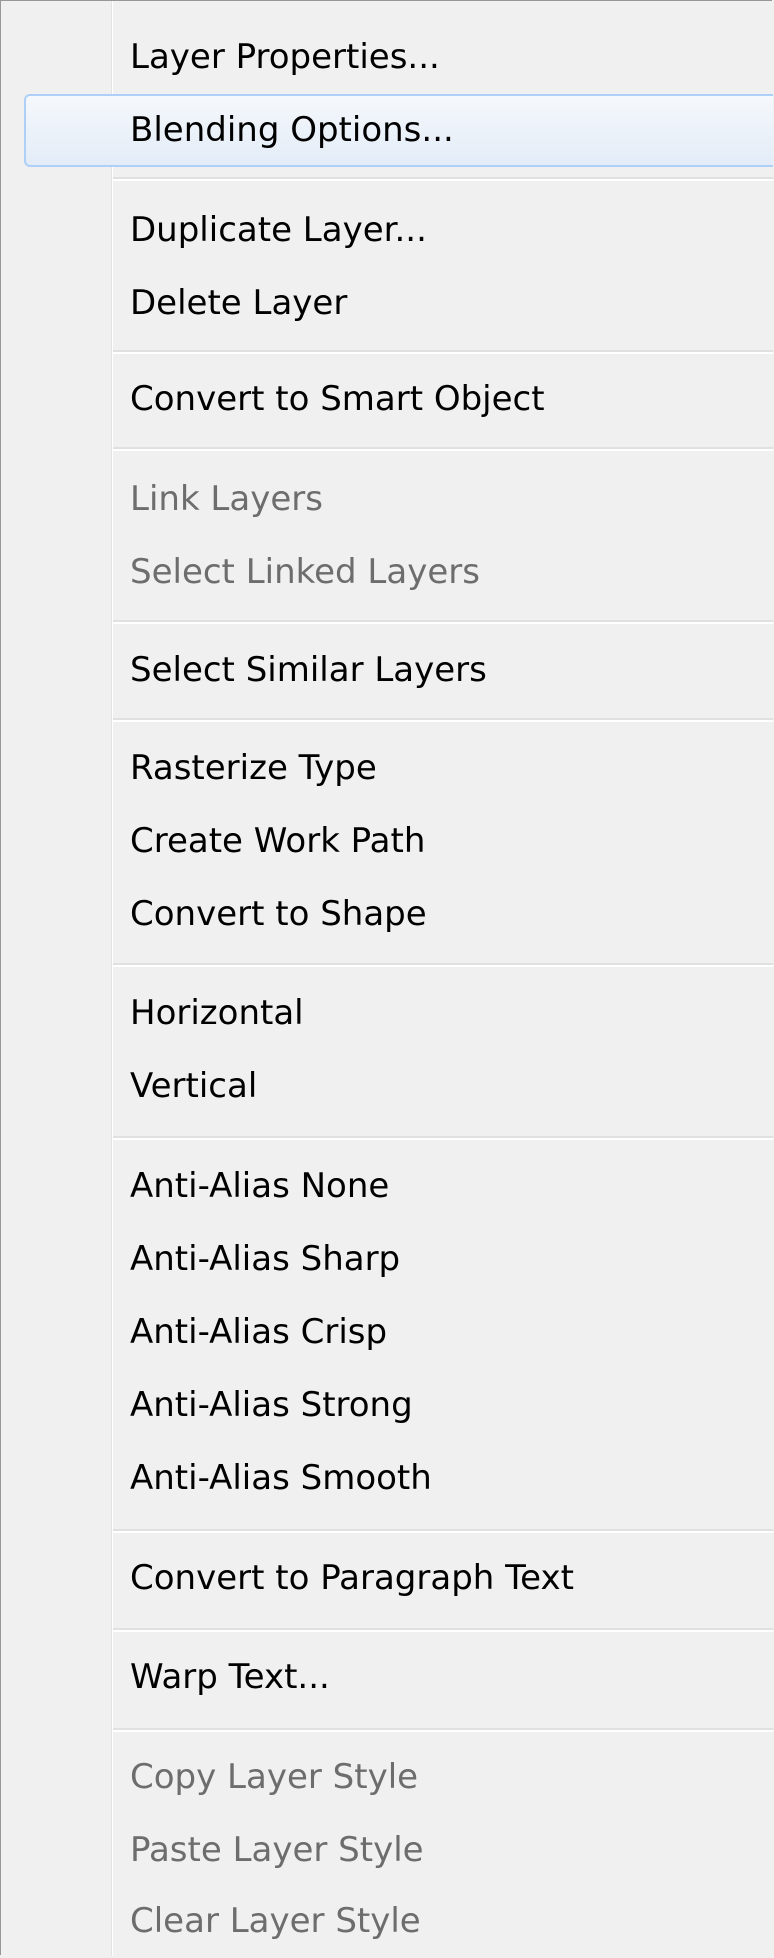 The height and width of the screenshot is (1958, 774). What do you see at coordinates (305, 572) in the screenshot?
I see `menu-item-label: Select Linked Layers` at bounding box center [305, 572].